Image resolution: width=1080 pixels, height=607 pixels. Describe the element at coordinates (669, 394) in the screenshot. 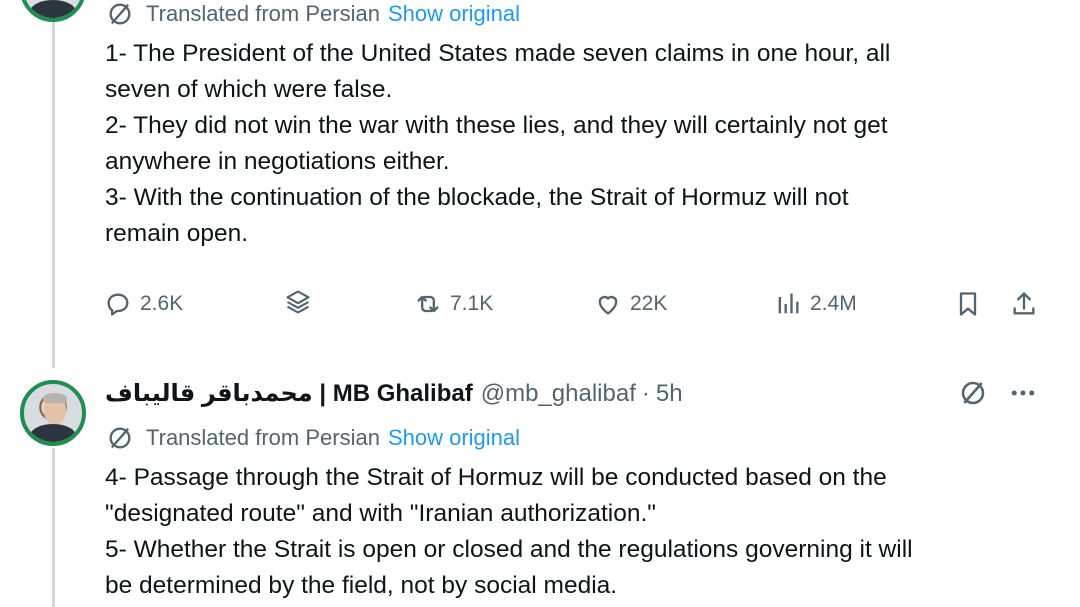

I see `timestamp: 5h` at that location.